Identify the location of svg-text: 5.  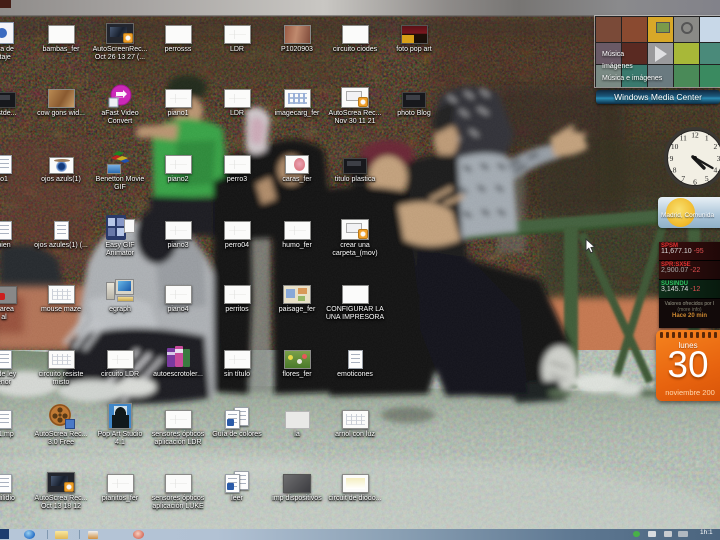
(707, 178).